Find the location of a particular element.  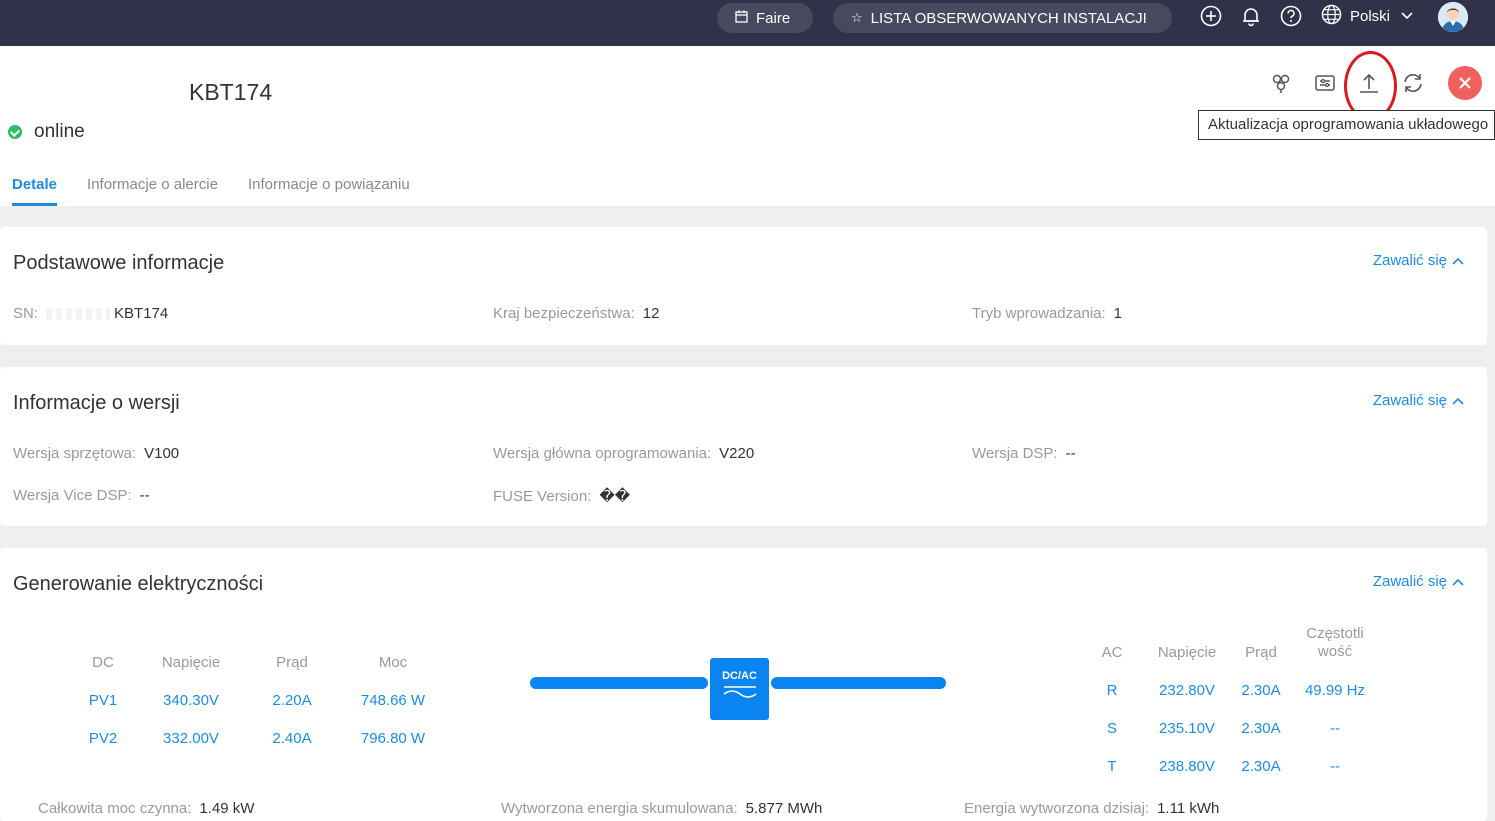

dc-header: DC is located at coordinates (103, 662).